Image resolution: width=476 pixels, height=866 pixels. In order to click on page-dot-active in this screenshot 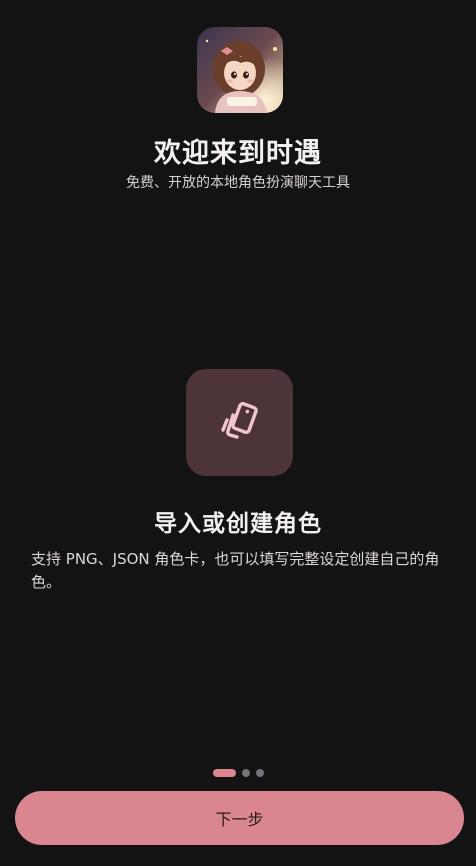, I will do `click(224, 773)`.